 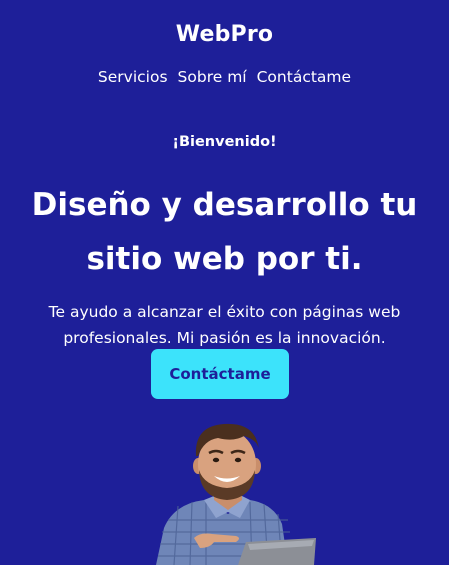 What do you see at coordinates (304, 77) in the screenshot?
I see `nav-link-contactame: Contáctame` at bounding box center [304, 77].